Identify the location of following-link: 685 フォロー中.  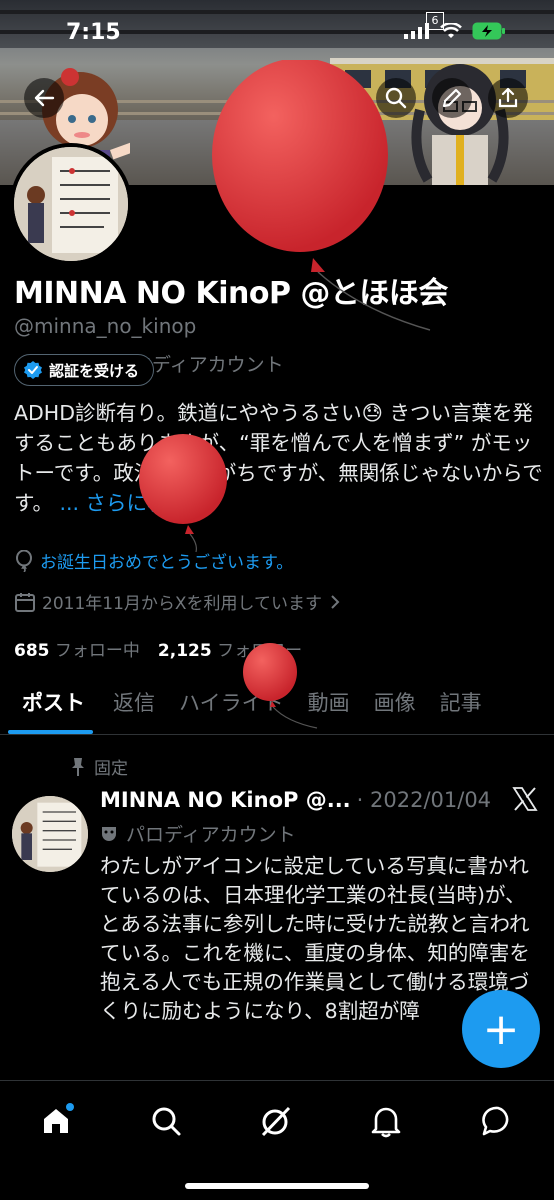
(77, 648).